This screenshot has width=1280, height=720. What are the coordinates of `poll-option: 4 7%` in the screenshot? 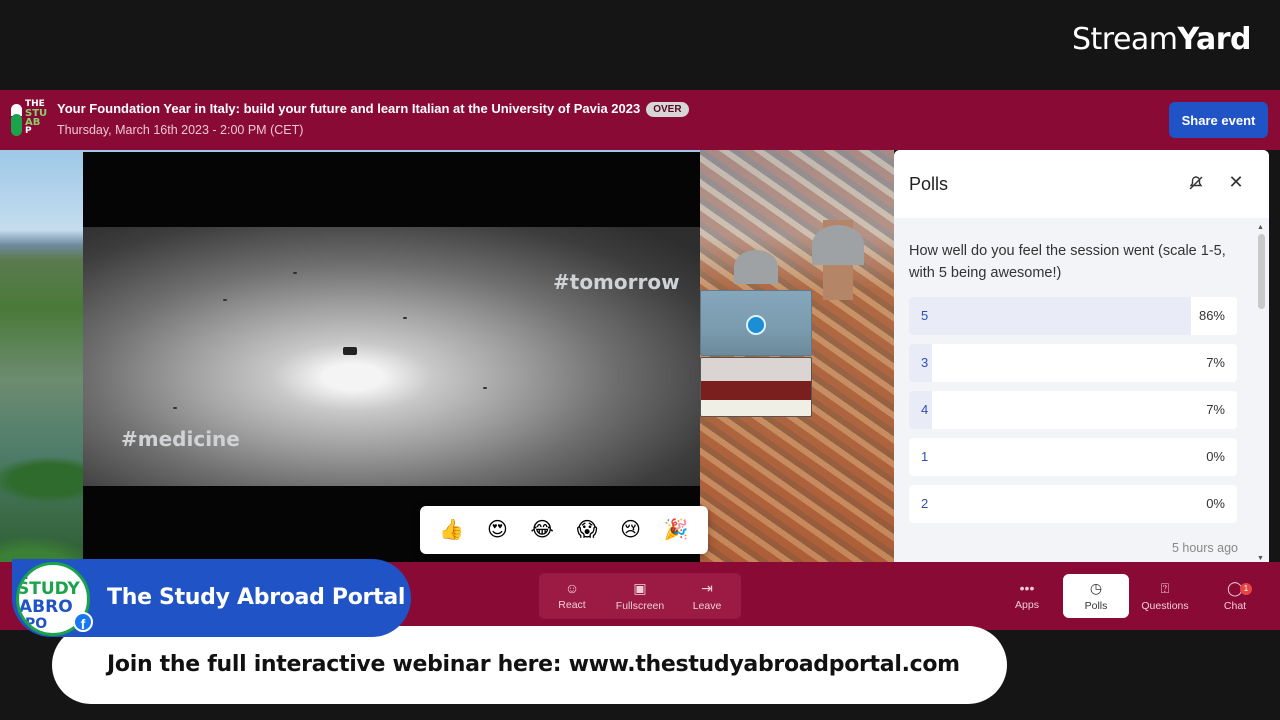 It's located at (1073, 410).